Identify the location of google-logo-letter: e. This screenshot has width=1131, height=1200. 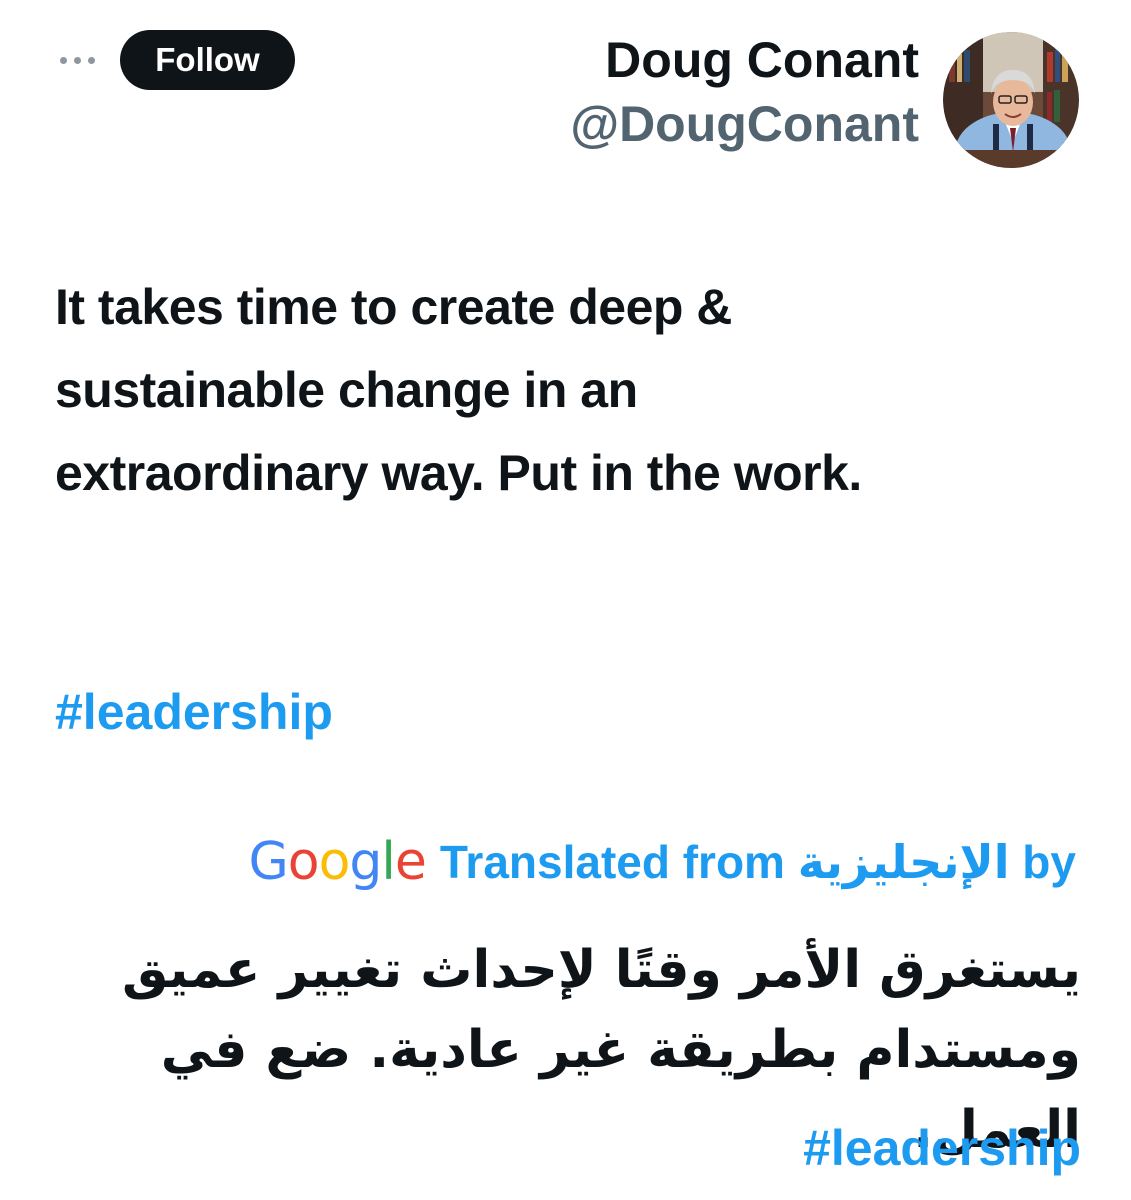
(410, 862).